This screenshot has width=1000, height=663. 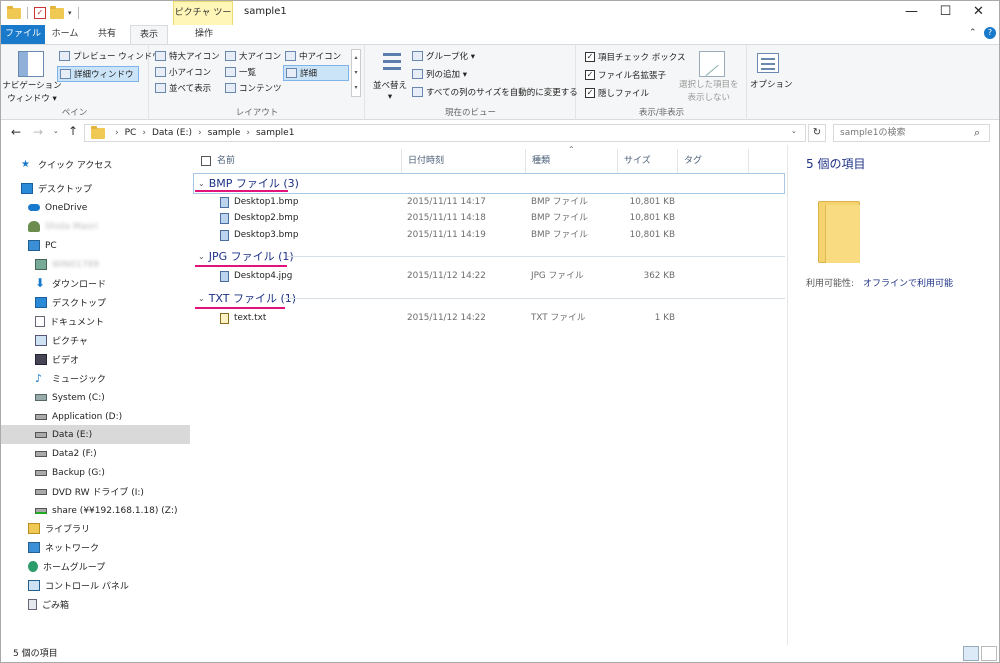 What do you see at coordinates (95, 416) in the screenshot?
I see `nav-application-d: Application (D:)` at bounding box center [95, 416].